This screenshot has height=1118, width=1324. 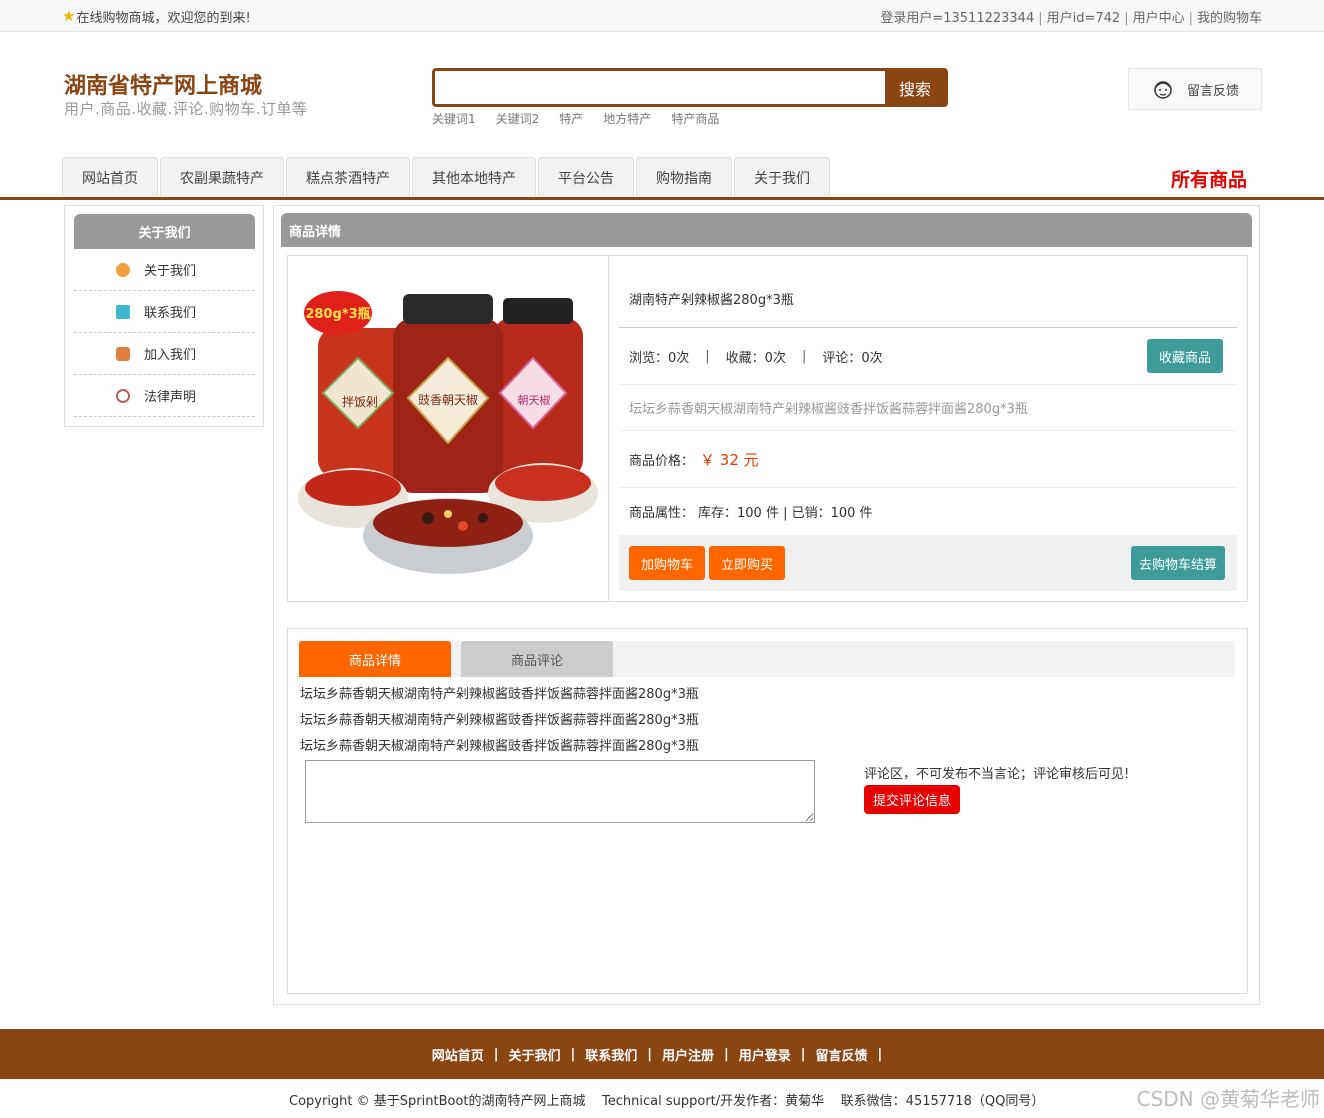 What do you see at coordinates (163, 18) in the screenshot?
I see `welcome-text: 在线购物商城，欢迎您的到来!` at bounding box center [163, 18].